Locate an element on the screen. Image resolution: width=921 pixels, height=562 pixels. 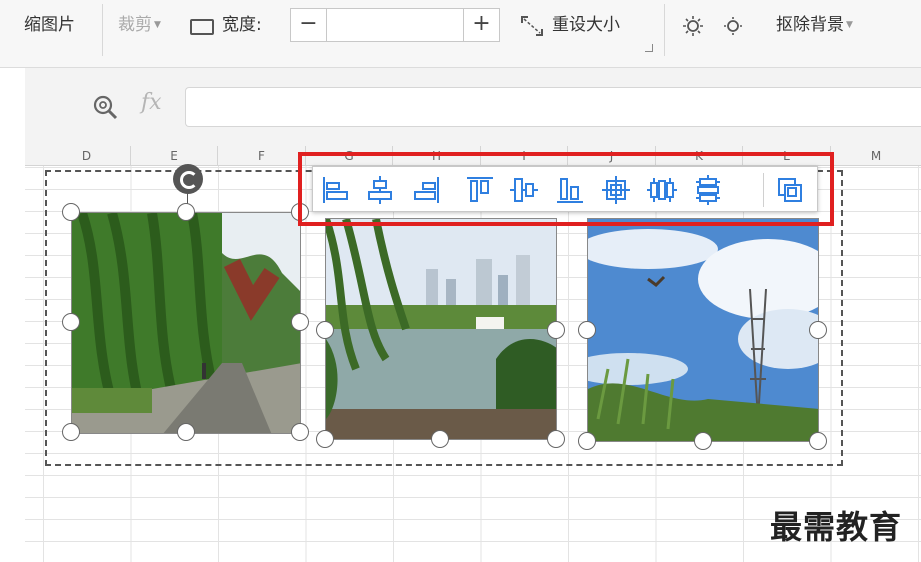
crop-label: 裁剪 is located at coordinates (135, 25).